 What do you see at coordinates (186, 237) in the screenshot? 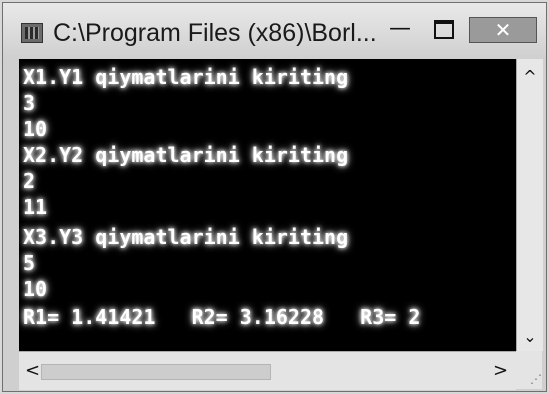
I see `console-line: X3.Y3 qiymatlarini kiriting` at bounding box center [186, 237].